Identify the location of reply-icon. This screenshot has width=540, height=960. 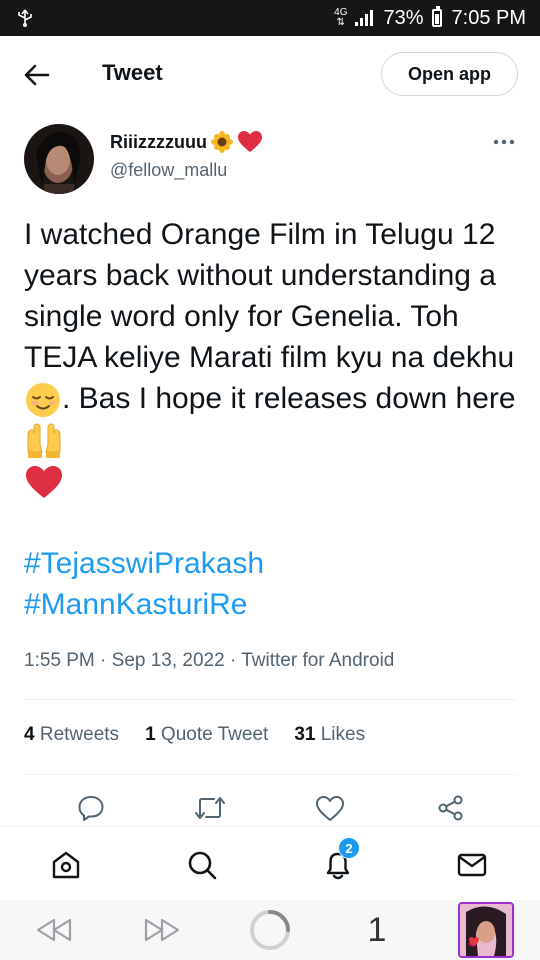
(91, 808).